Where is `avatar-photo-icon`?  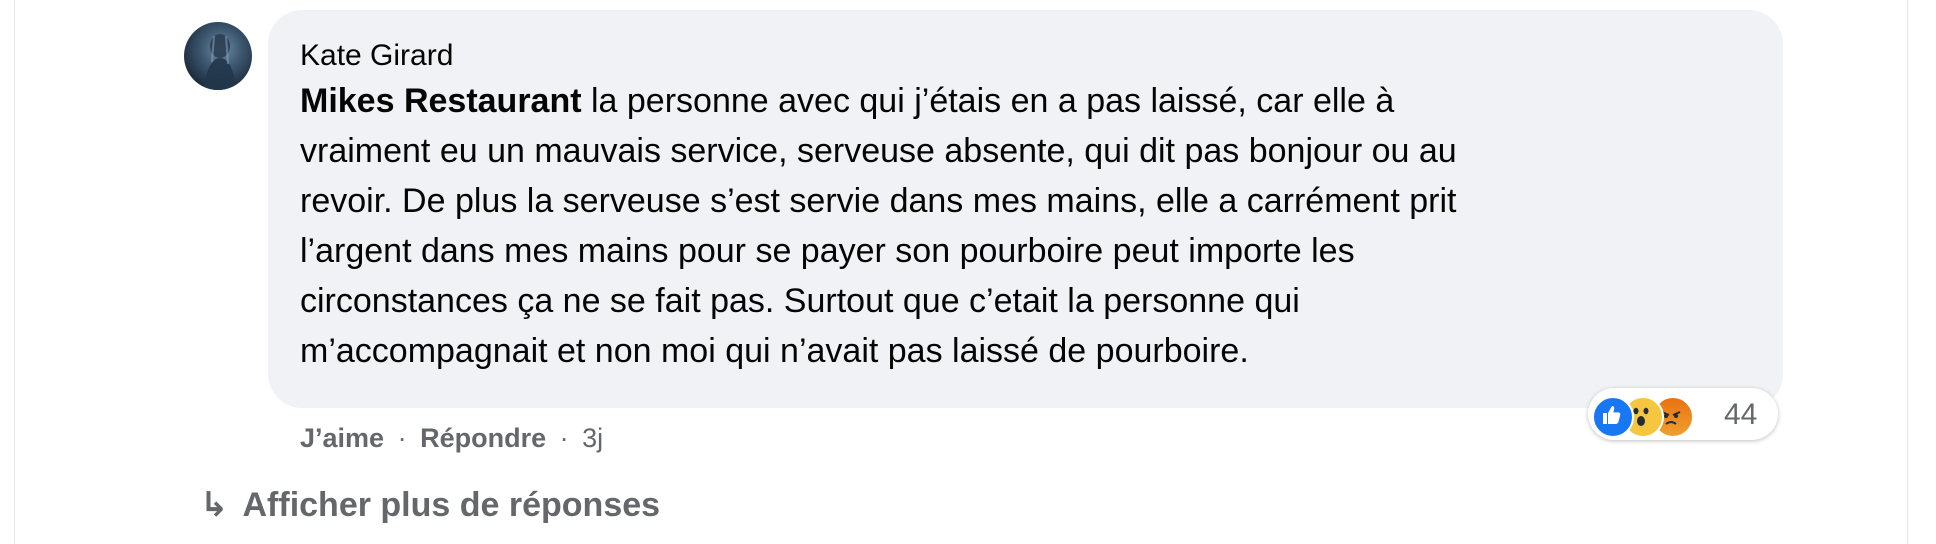 avatar-photo-icon is located at coordinates (220, 62).